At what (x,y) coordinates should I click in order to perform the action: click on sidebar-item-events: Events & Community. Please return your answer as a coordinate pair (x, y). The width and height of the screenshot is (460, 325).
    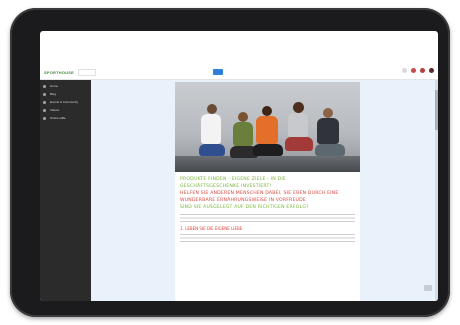
    Looking at the image, I should click on (65, 102).